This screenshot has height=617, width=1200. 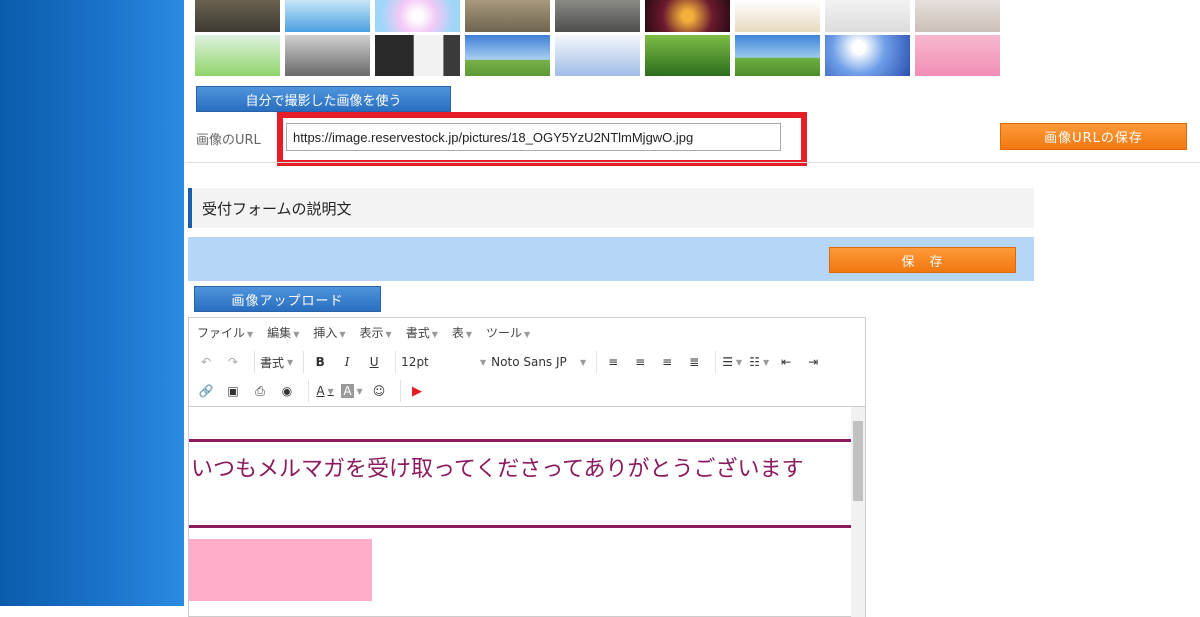 I want to click on font-size-select: 12pt ▼, so click(x=443, y=362).